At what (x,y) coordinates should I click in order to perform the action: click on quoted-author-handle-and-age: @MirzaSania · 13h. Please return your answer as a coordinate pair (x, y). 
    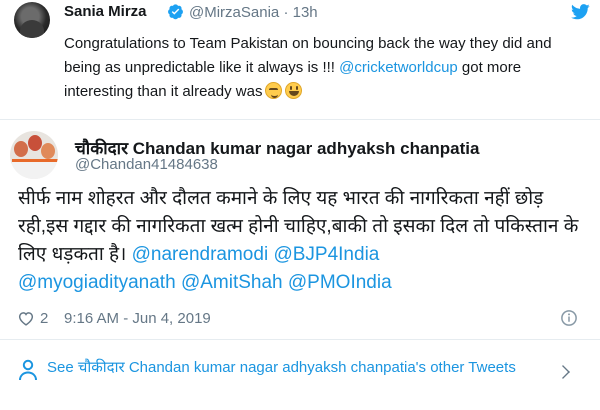
    Looking at the image, I should click on (253, 12).